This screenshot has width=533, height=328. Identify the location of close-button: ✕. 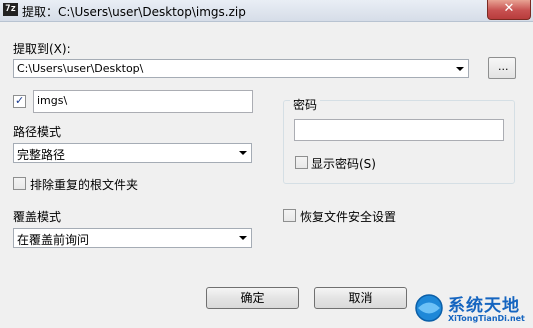
(509, 10).